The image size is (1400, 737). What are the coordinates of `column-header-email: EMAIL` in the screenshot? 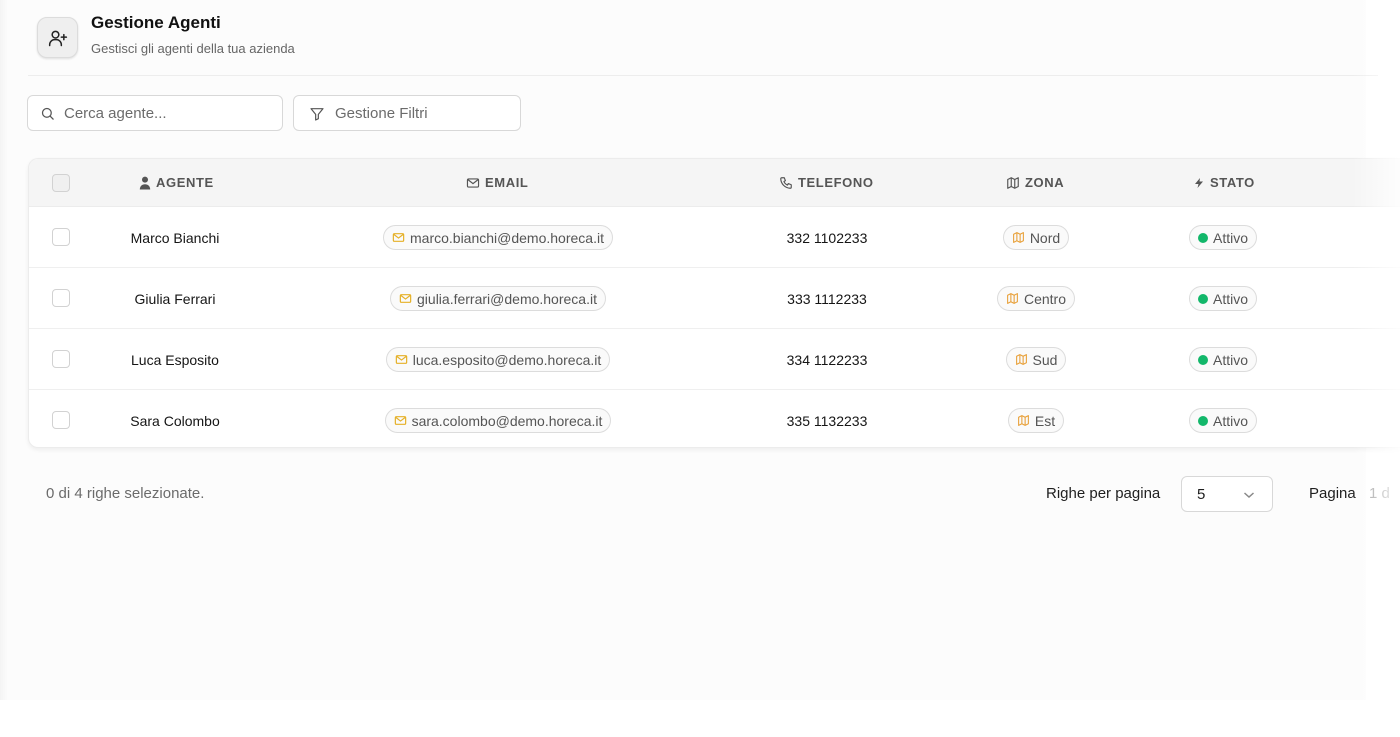 It's located at (497, 182).